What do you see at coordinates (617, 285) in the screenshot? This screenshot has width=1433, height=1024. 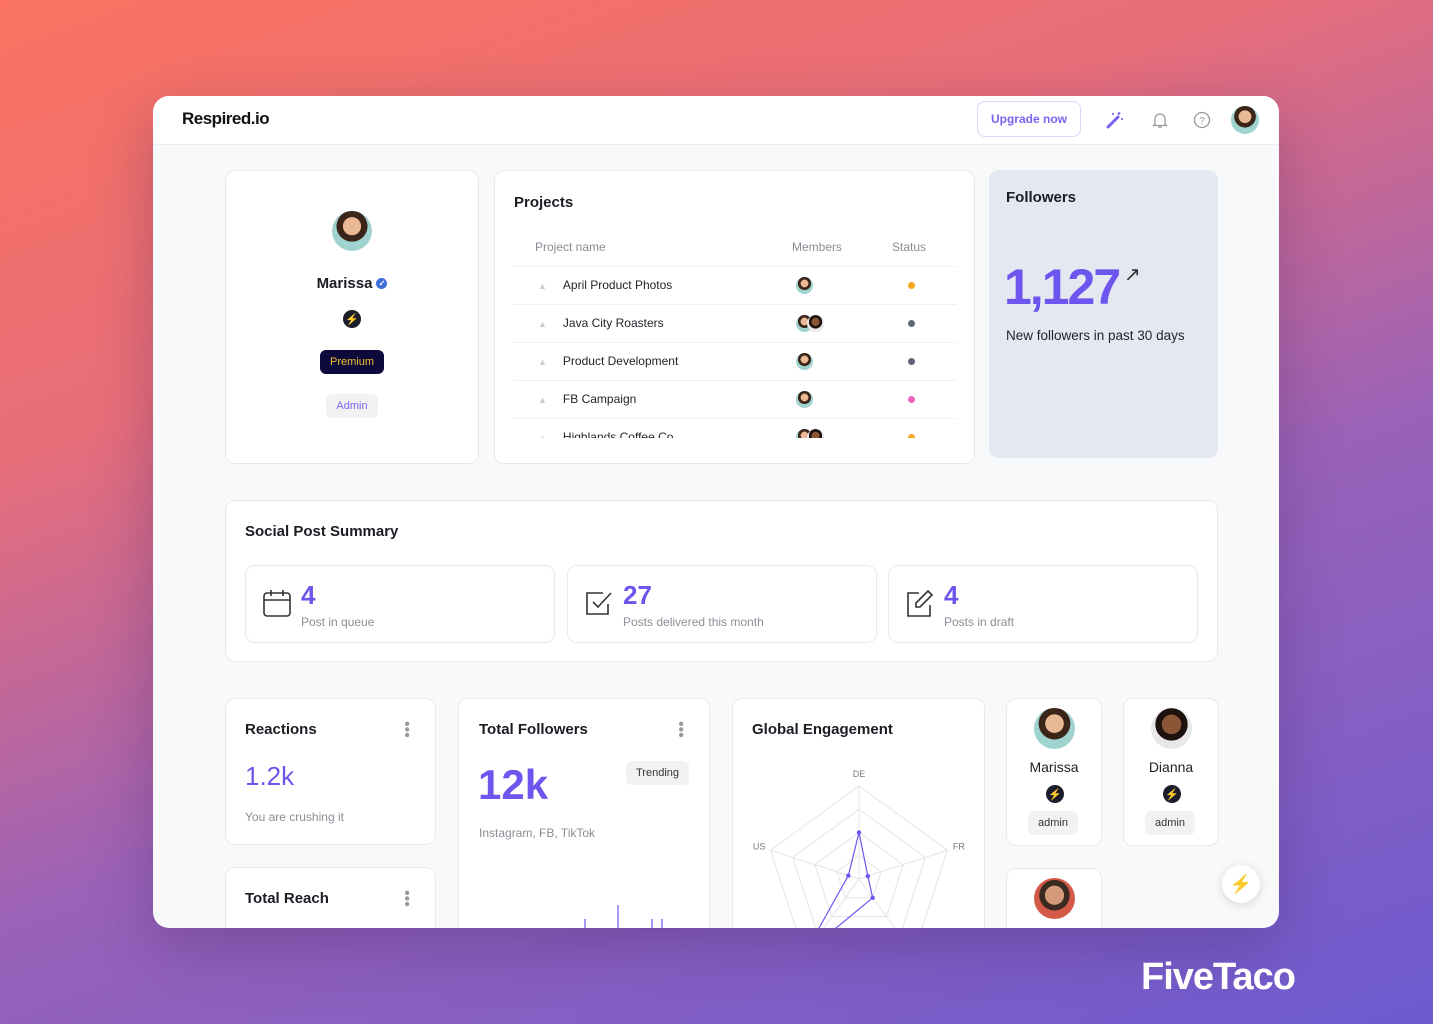 I see `project-name: April Product Photos` at bounding box center [617, 285].